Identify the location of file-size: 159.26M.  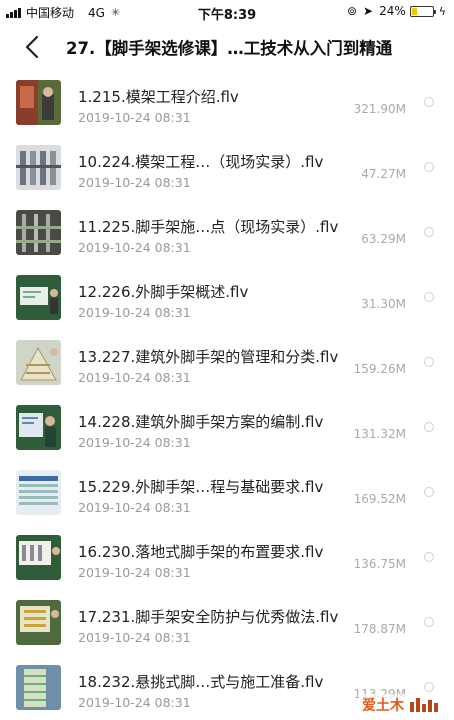
(379, 369).